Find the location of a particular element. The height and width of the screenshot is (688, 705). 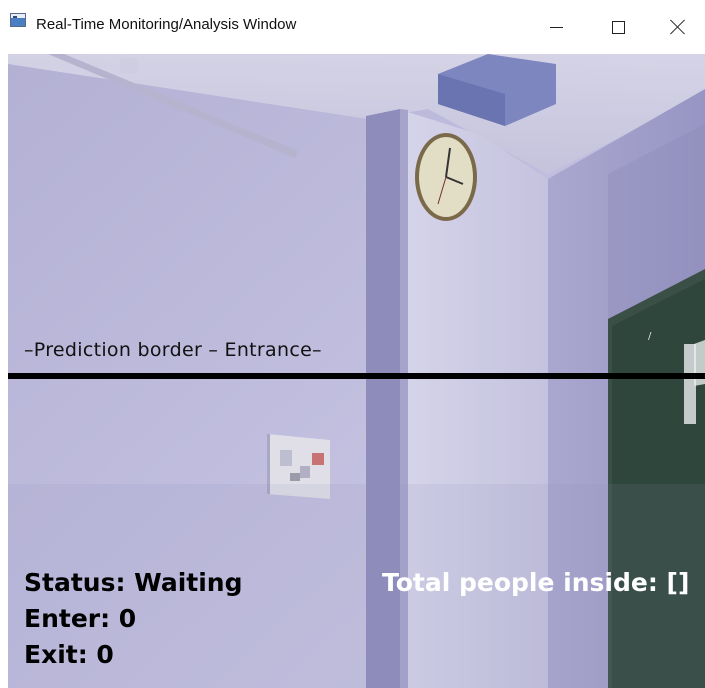

status-text: Status: Waiting is located at coordinates (133, 582).